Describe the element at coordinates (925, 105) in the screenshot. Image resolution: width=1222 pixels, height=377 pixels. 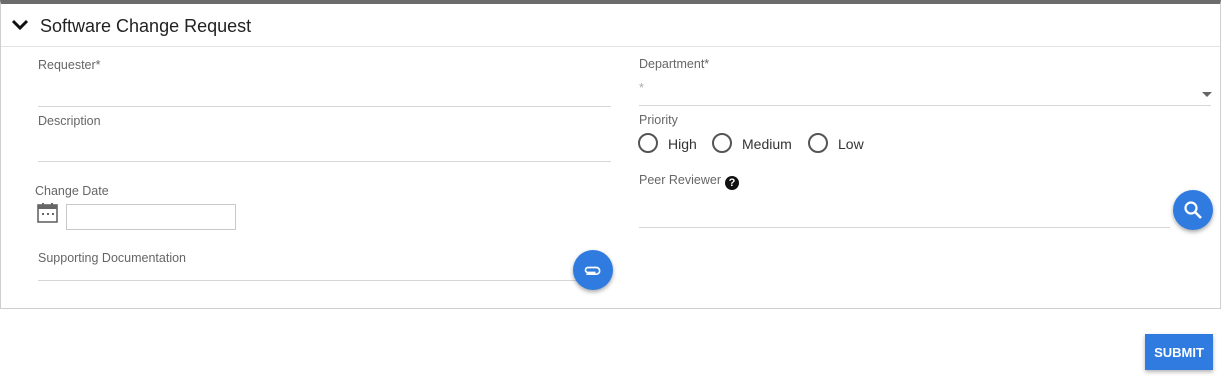
I see `department-select` at that location.